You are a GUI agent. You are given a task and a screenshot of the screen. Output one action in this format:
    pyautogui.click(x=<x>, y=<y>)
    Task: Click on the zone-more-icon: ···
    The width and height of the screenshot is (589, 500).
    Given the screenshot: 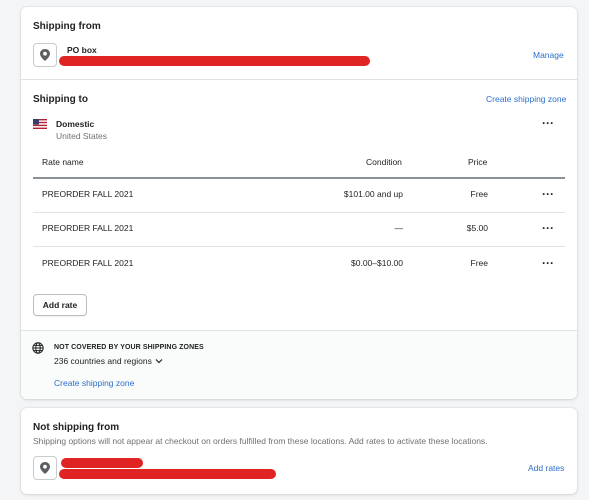 What is the action you would take?
    pyautogui.click(x=548, y=123)
    